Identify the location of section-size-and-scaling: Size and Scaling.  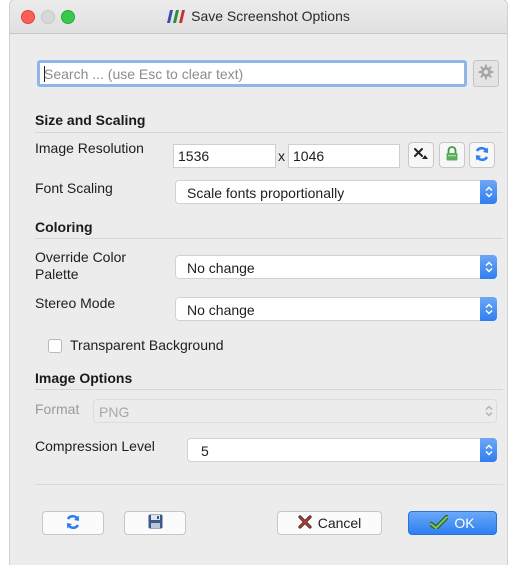
(90, 120).